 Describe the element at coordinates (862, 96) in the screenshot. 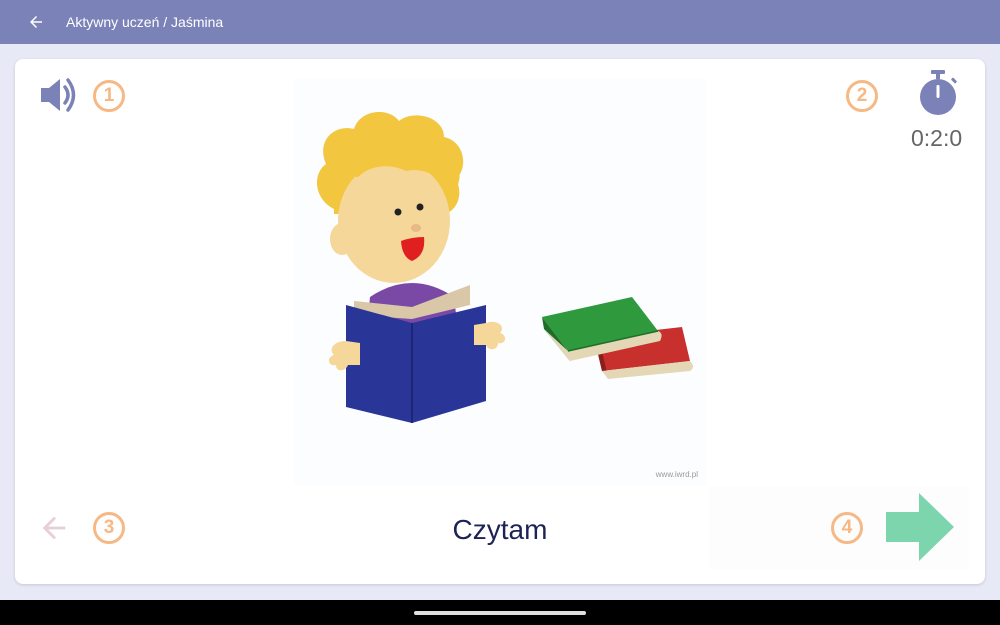

I see `hint-badge-2: 2` at that location.